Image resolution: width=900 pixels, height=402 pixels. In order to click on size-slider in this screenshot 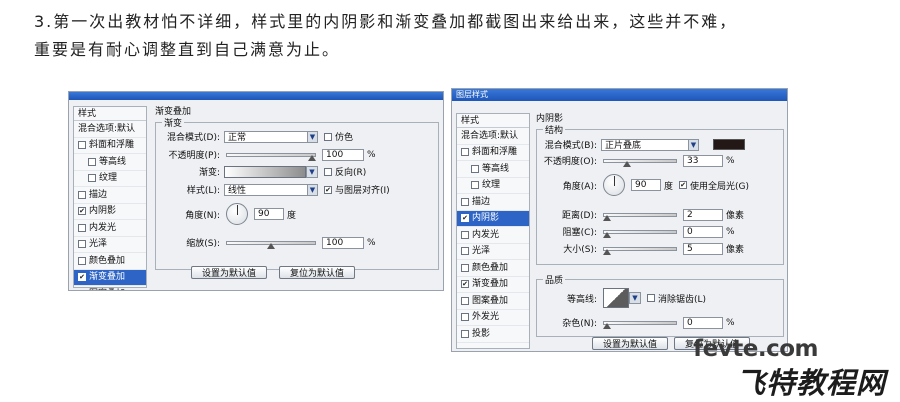, I will do `click(640, 249)`.